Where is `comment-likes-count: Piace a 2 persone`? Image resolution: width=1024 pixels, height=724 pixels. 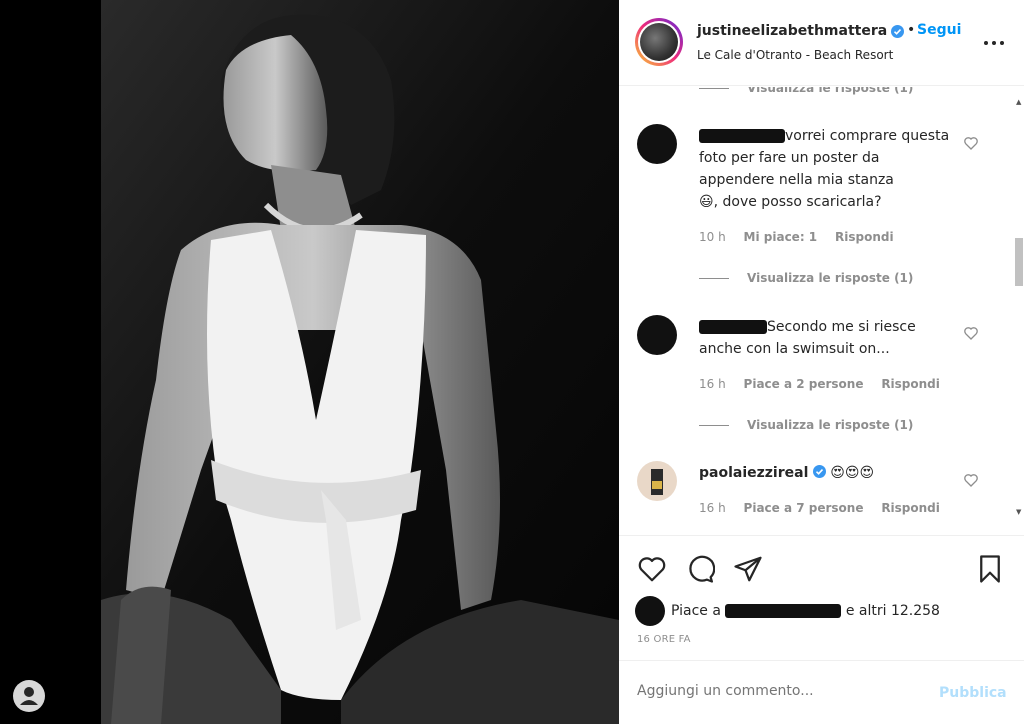 comment-likes-count: Piace a 2 persone is located at coordinates (804, 384).